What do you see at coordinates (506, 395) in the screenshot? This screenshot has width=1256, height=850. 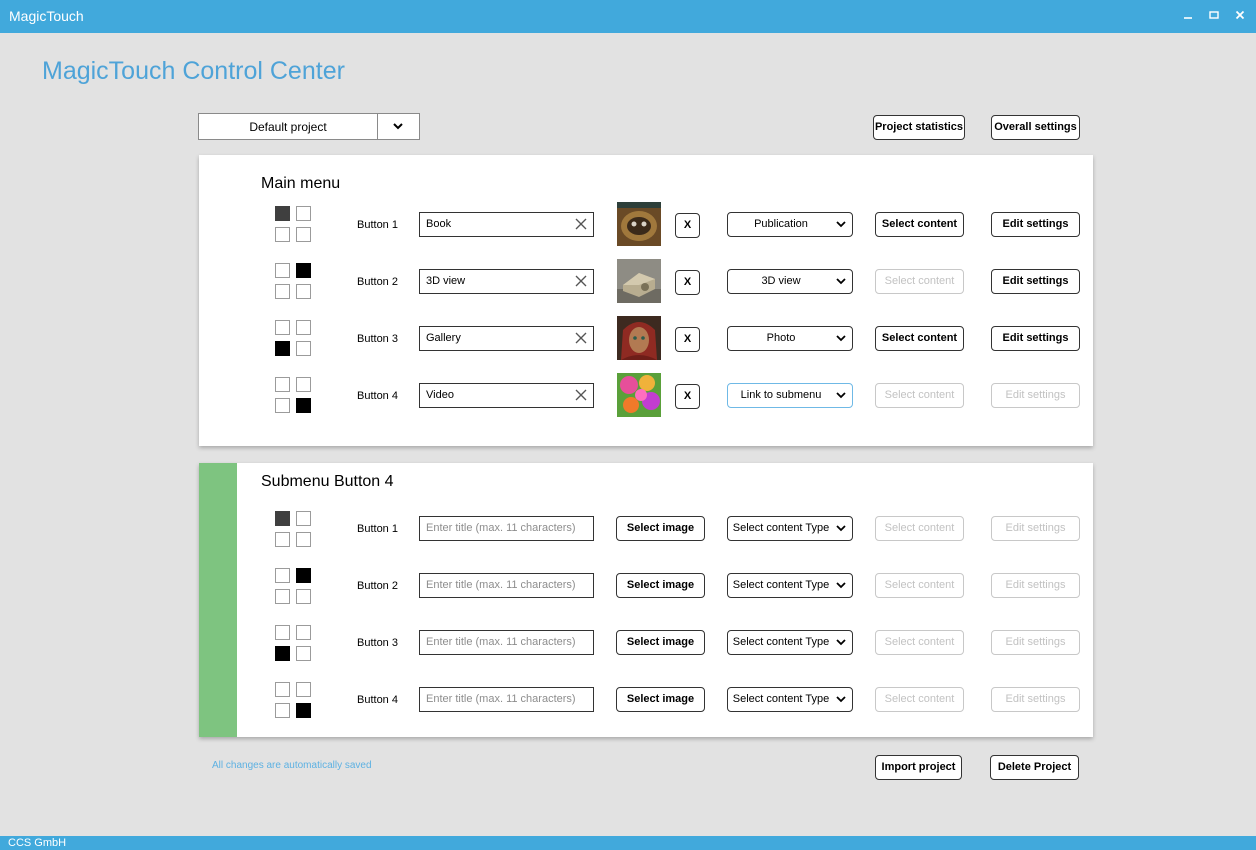 I see `main-button-4-title-input: Video` at bounding box center [506, 395].